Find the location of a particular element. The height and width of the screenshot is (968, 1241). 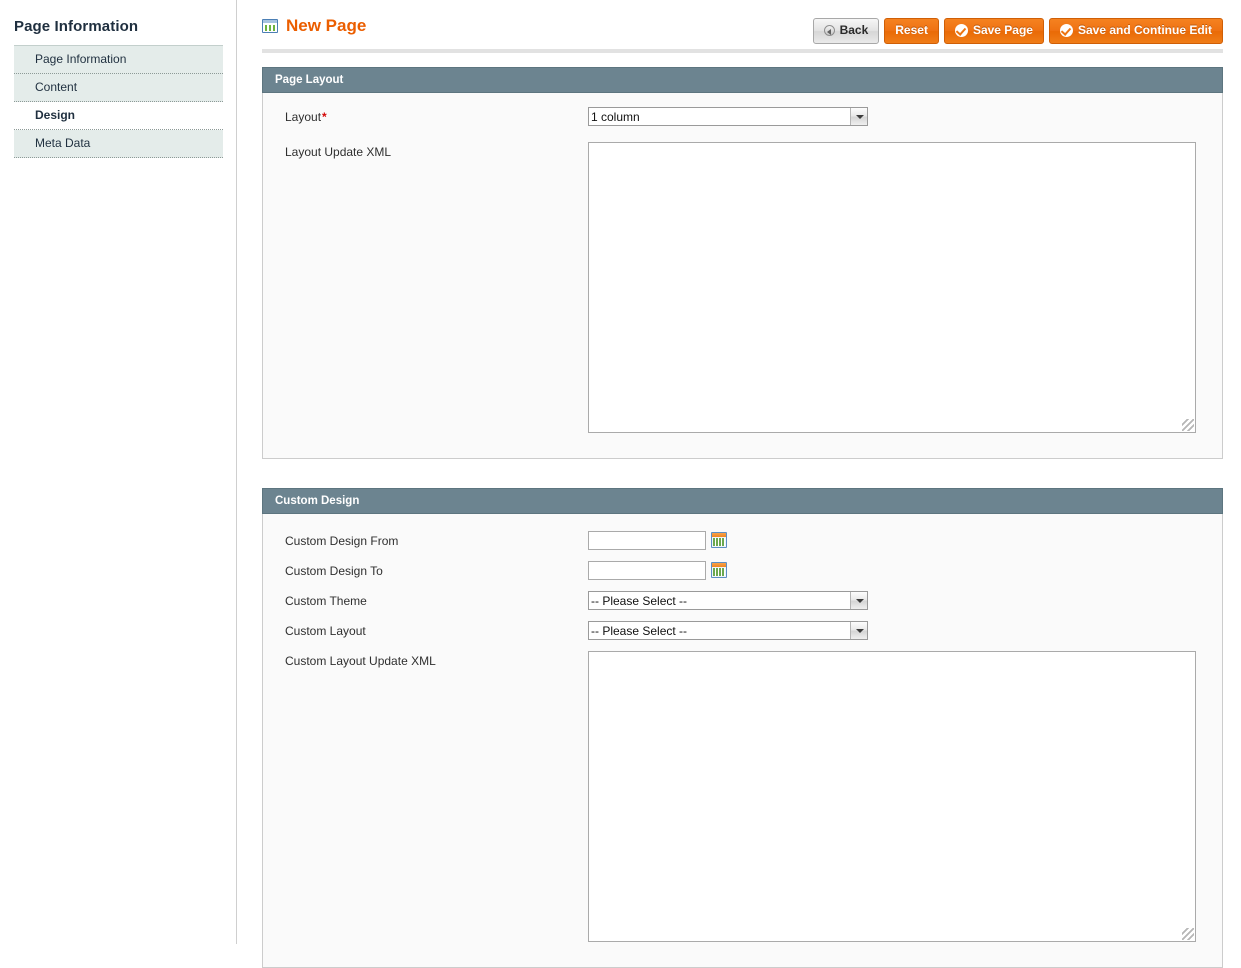

page-title-group: New Page is located at coordinates (314, 26).